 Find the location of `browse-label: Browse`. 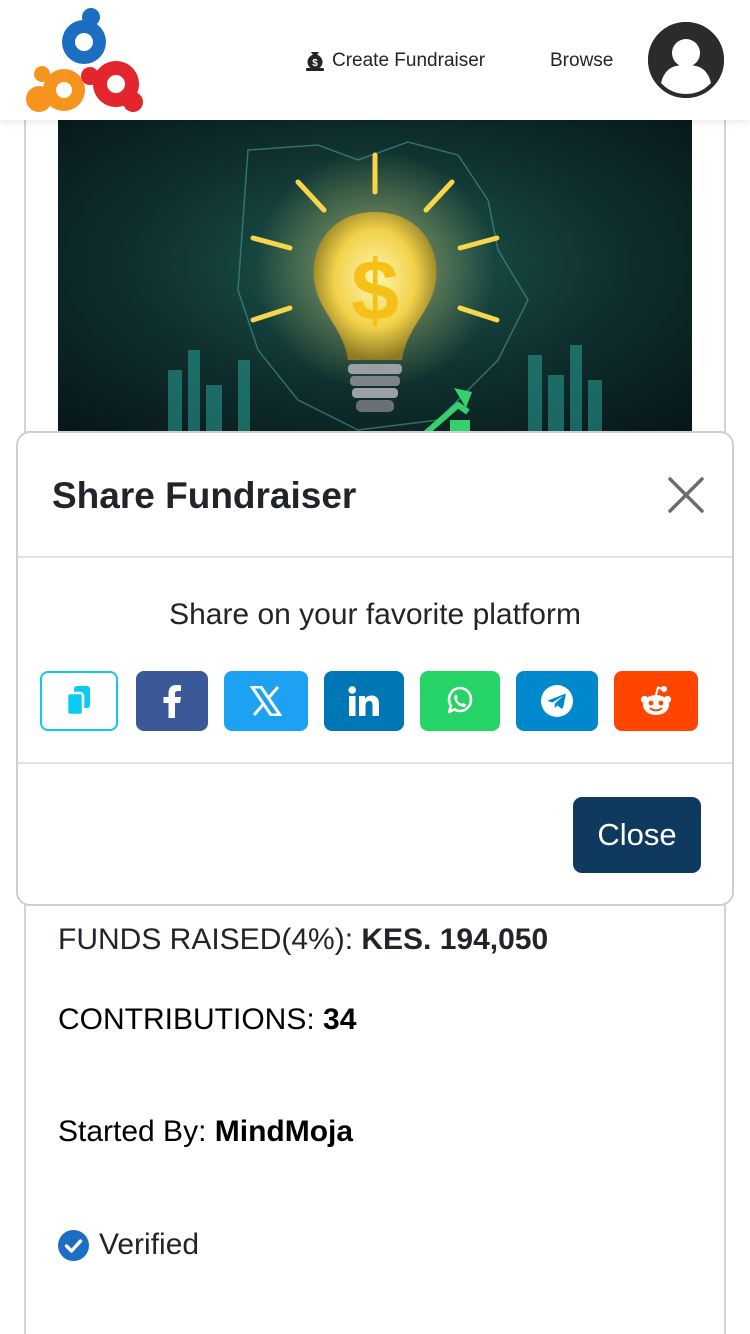

browse-label: Browse is located at coordinates (582, 60).